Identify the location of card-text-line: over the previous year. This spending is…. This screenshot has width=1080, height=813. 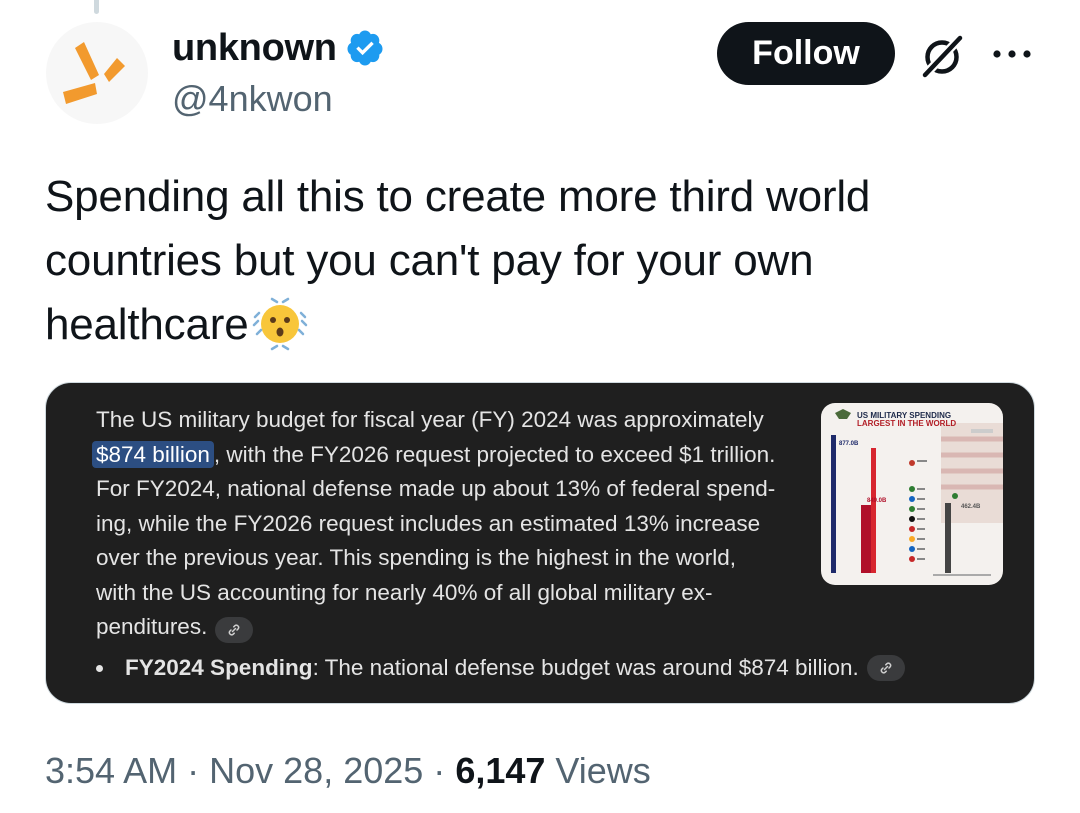
(416, 557).